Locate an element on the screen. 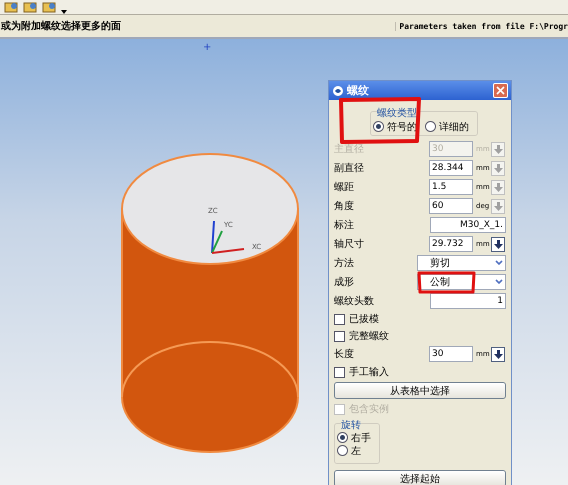 Image resolution: width=568 pixels, height=485 pixels. cursor-mark: + is located at coordinates (207, 48).